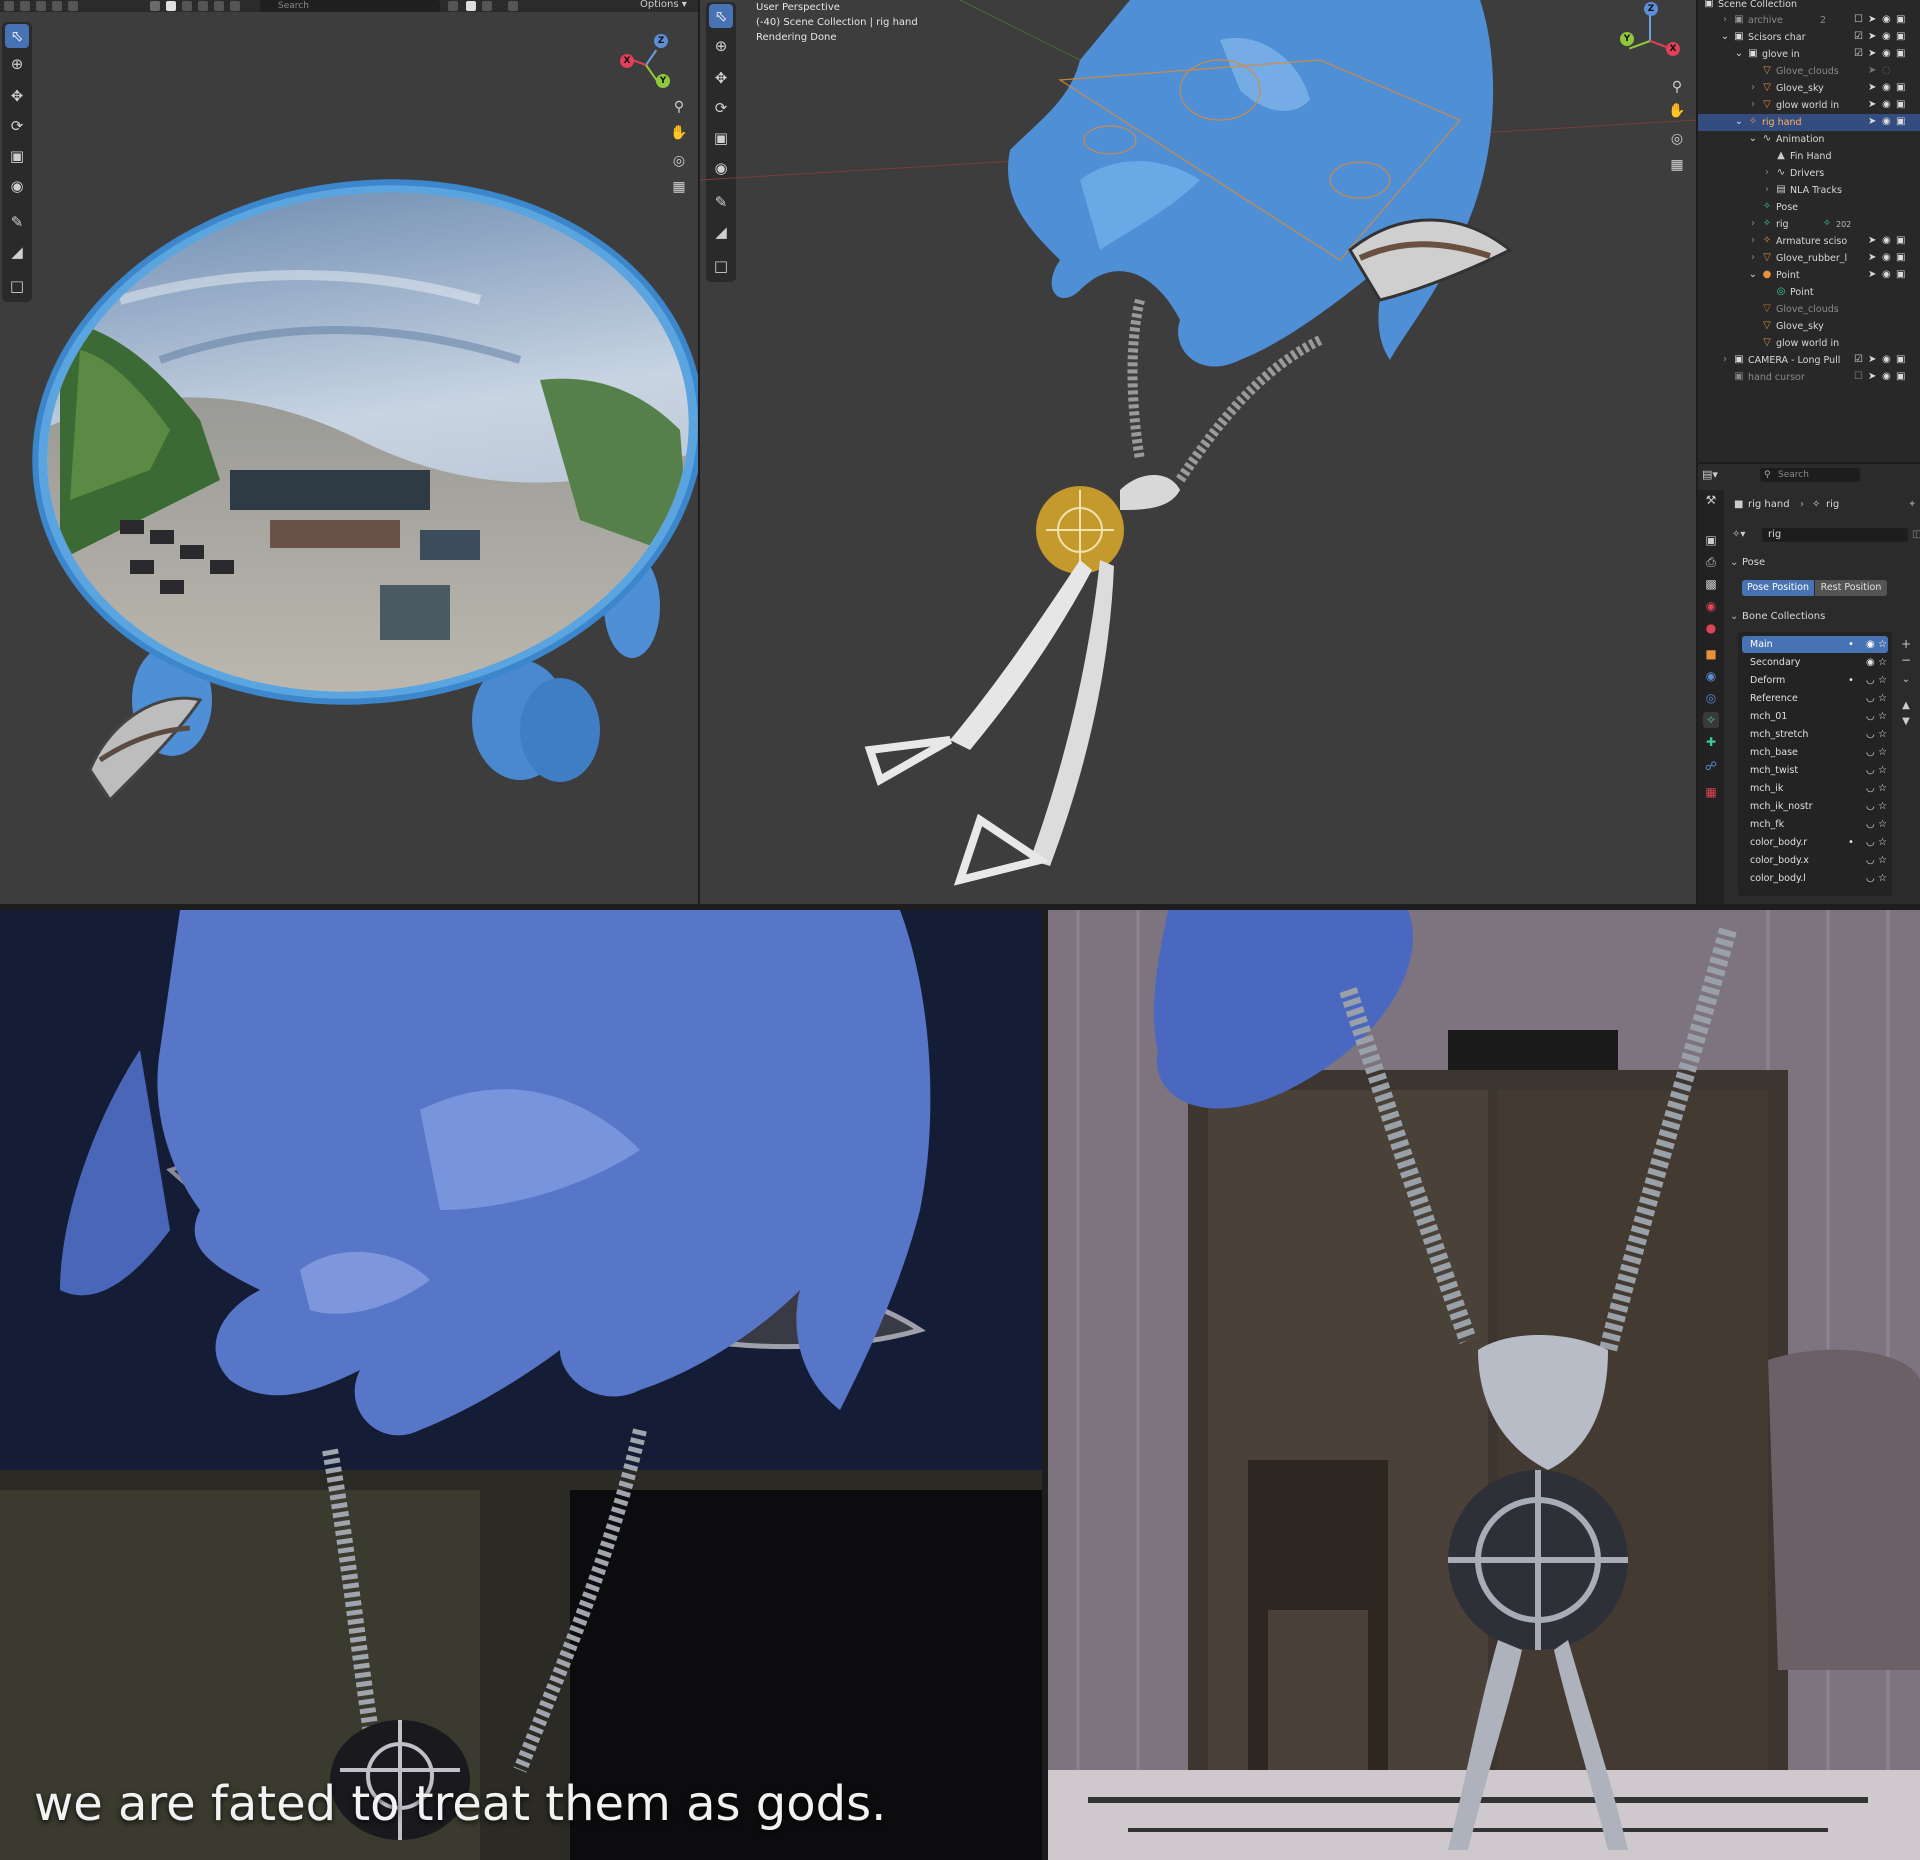  I want to click on render-tab-icon: ▣, so click(1711, 540).